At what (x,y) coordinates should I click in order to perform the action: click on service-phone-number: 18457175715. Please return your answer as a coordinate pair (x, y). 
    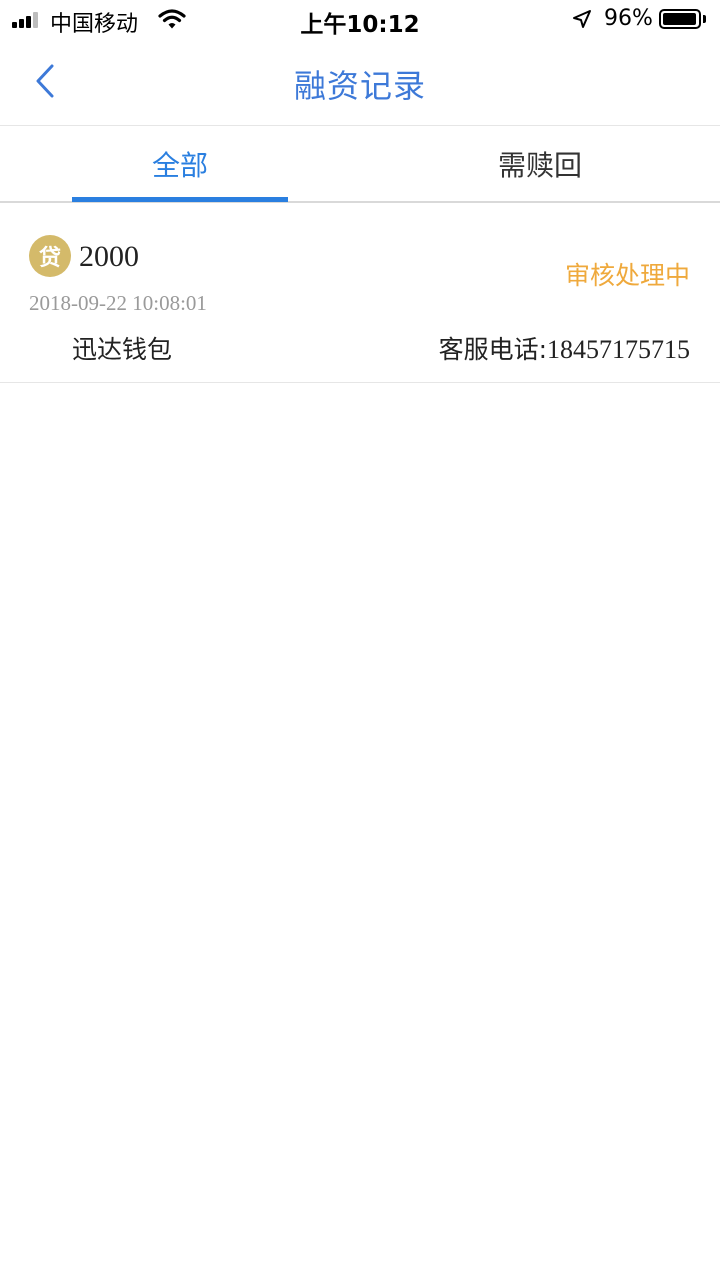
    Looking at the image, I should click on (618, 349).